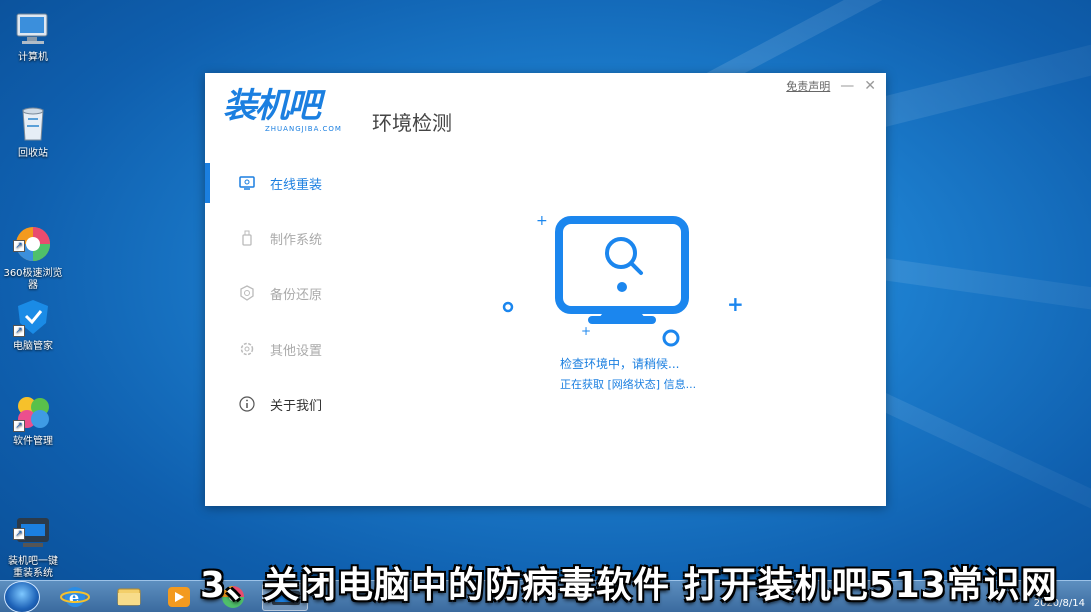 The image size is (1091, 612). Describe the element at coordinates (33, 317) in the screenshot. I see `pc-manager-icon: ↗` at that location.